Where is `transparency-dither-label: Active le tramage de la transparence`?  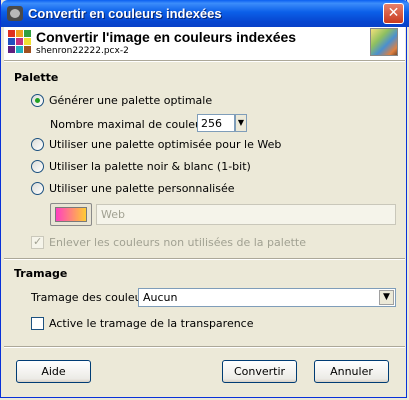
transparency-dither-label: Active le tramage de la transparence is located at coordinates (151, 323).